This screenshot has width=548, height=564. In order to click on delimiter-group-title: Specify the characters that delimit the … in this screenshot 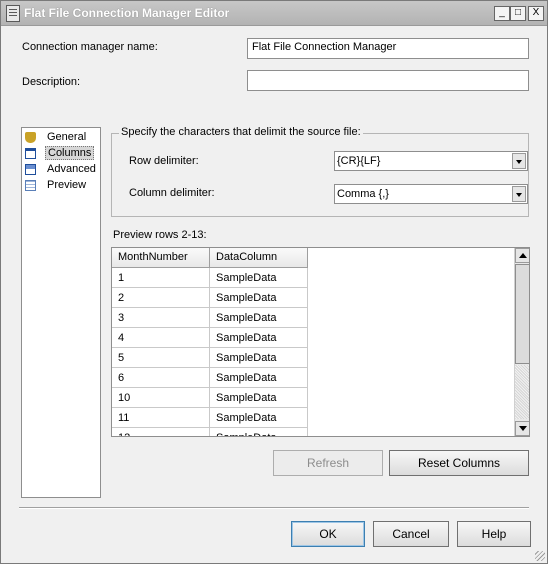, I will do `click(241, 132)`.